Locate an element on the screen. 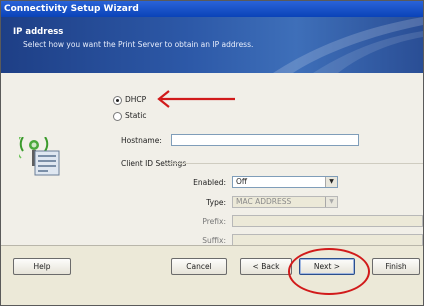 This screenshot has height=306, width=424. type-label: Type: is located at coordinates (216, 202).